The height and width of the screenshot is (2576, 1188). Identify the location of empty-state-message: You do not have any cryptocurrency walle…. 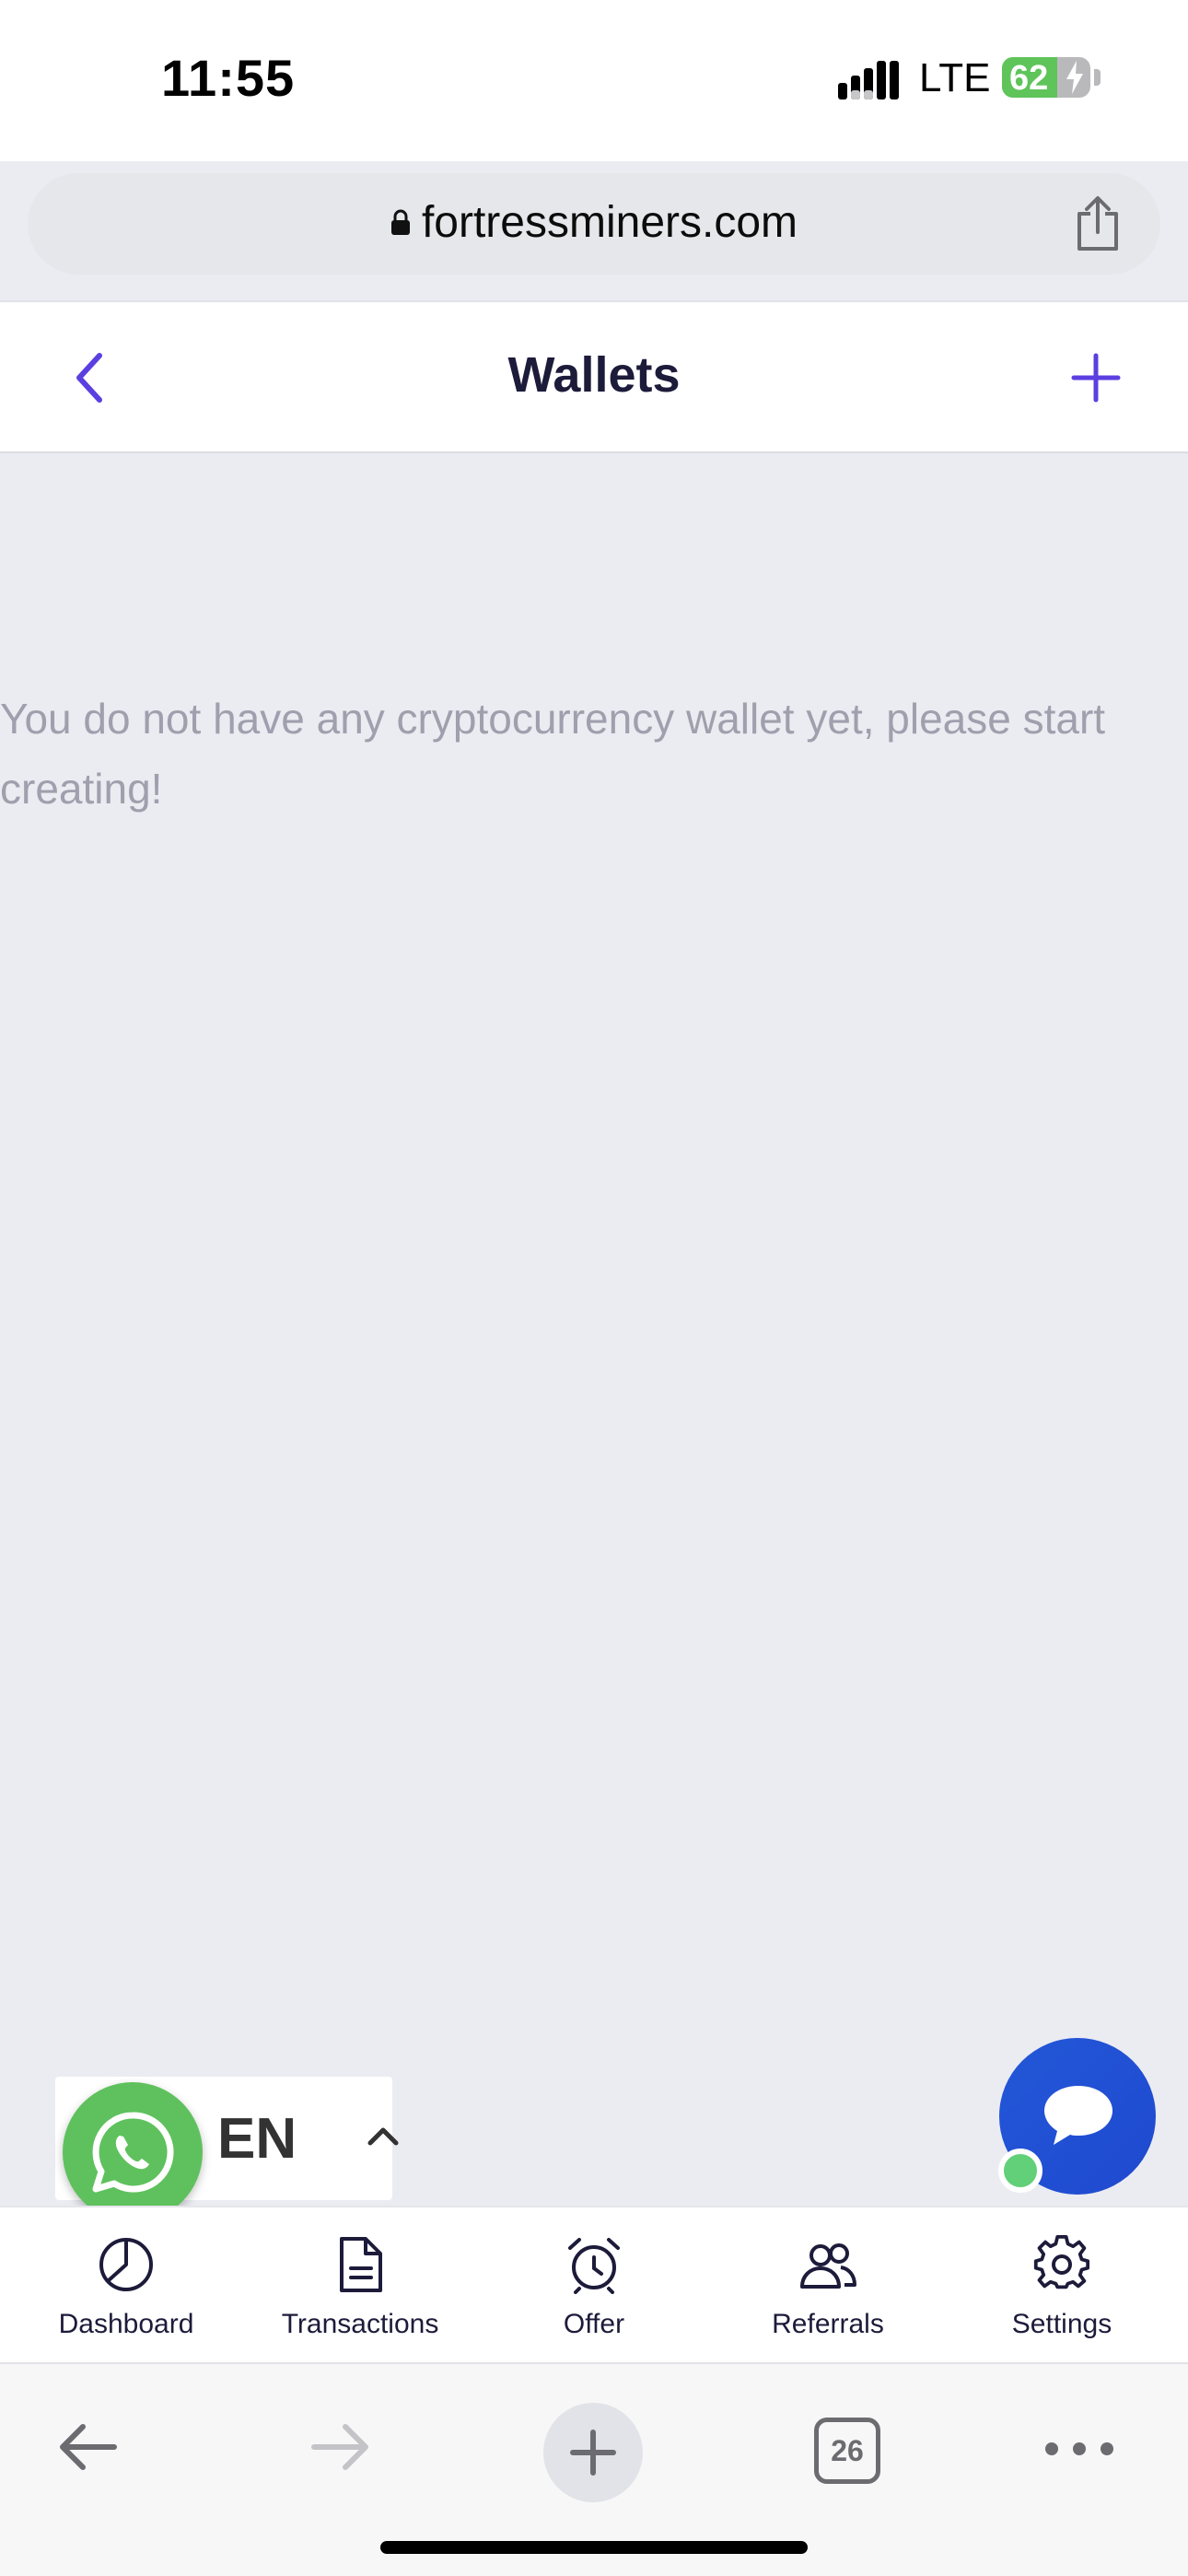
(553, 754).